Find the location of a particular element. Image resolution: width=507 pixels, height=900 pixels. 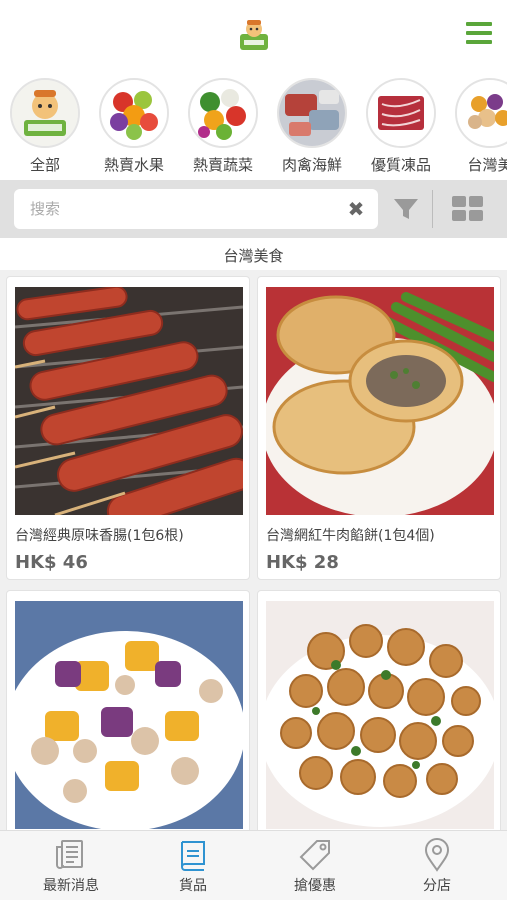

book-icon is located at coordinates (193, 855).